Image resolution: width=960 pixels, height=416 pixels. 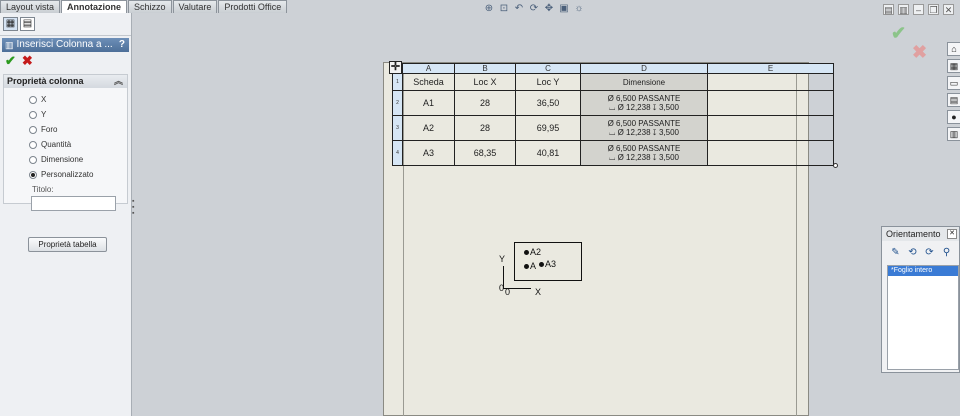 I want to click on row-number: 2, so click(x=397, y=103).